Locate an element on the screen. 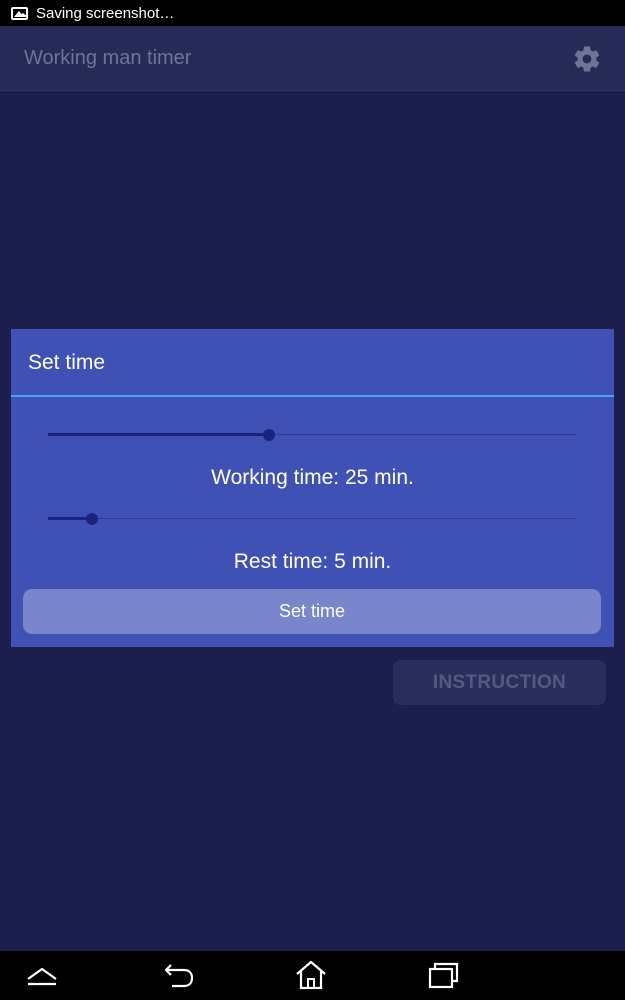 The height and width of the screenshot is (1000, 625). set-time-button: Set time is located at coordinates (312, 611).